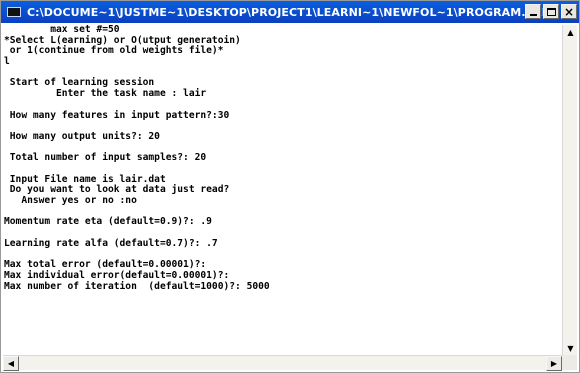 The width and height of the screenshot is (580, 373). I want to click on scroll-left-button: ◀, so click(11, 363).